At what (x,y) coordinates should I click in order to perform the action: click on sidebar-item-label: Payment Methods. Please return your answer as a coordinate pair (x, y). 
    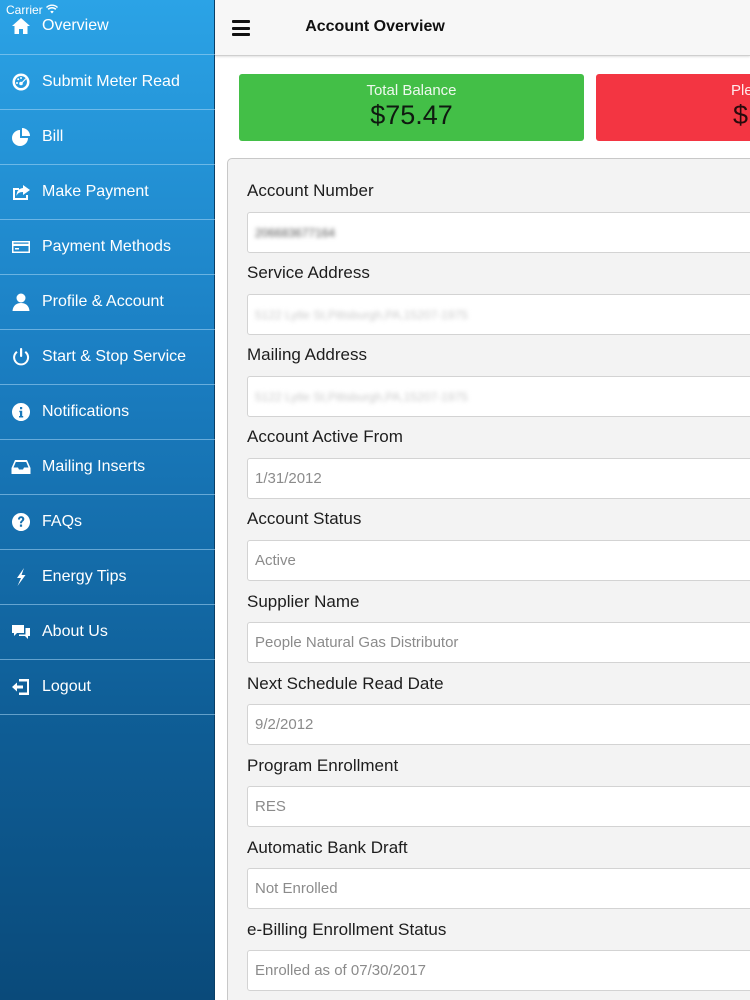
    Looking at the image, I should click on (106, 246).